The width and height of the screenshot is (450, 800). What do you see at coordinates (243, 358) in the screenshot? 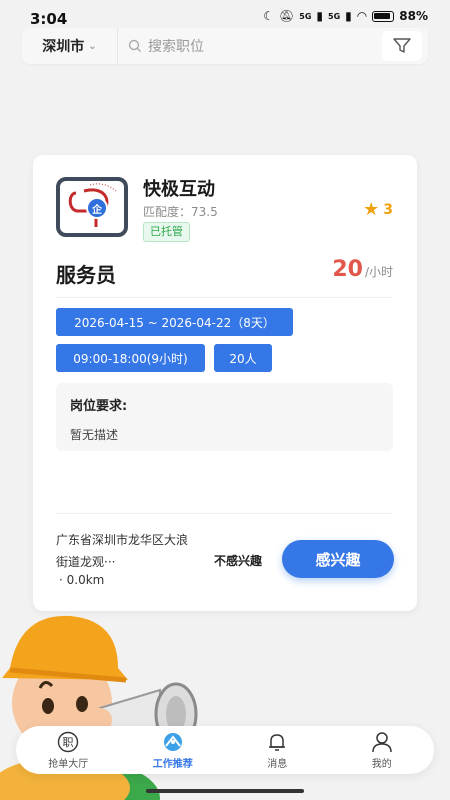
I see `headcount-tag: 20人` at bounding box center [243, 358].